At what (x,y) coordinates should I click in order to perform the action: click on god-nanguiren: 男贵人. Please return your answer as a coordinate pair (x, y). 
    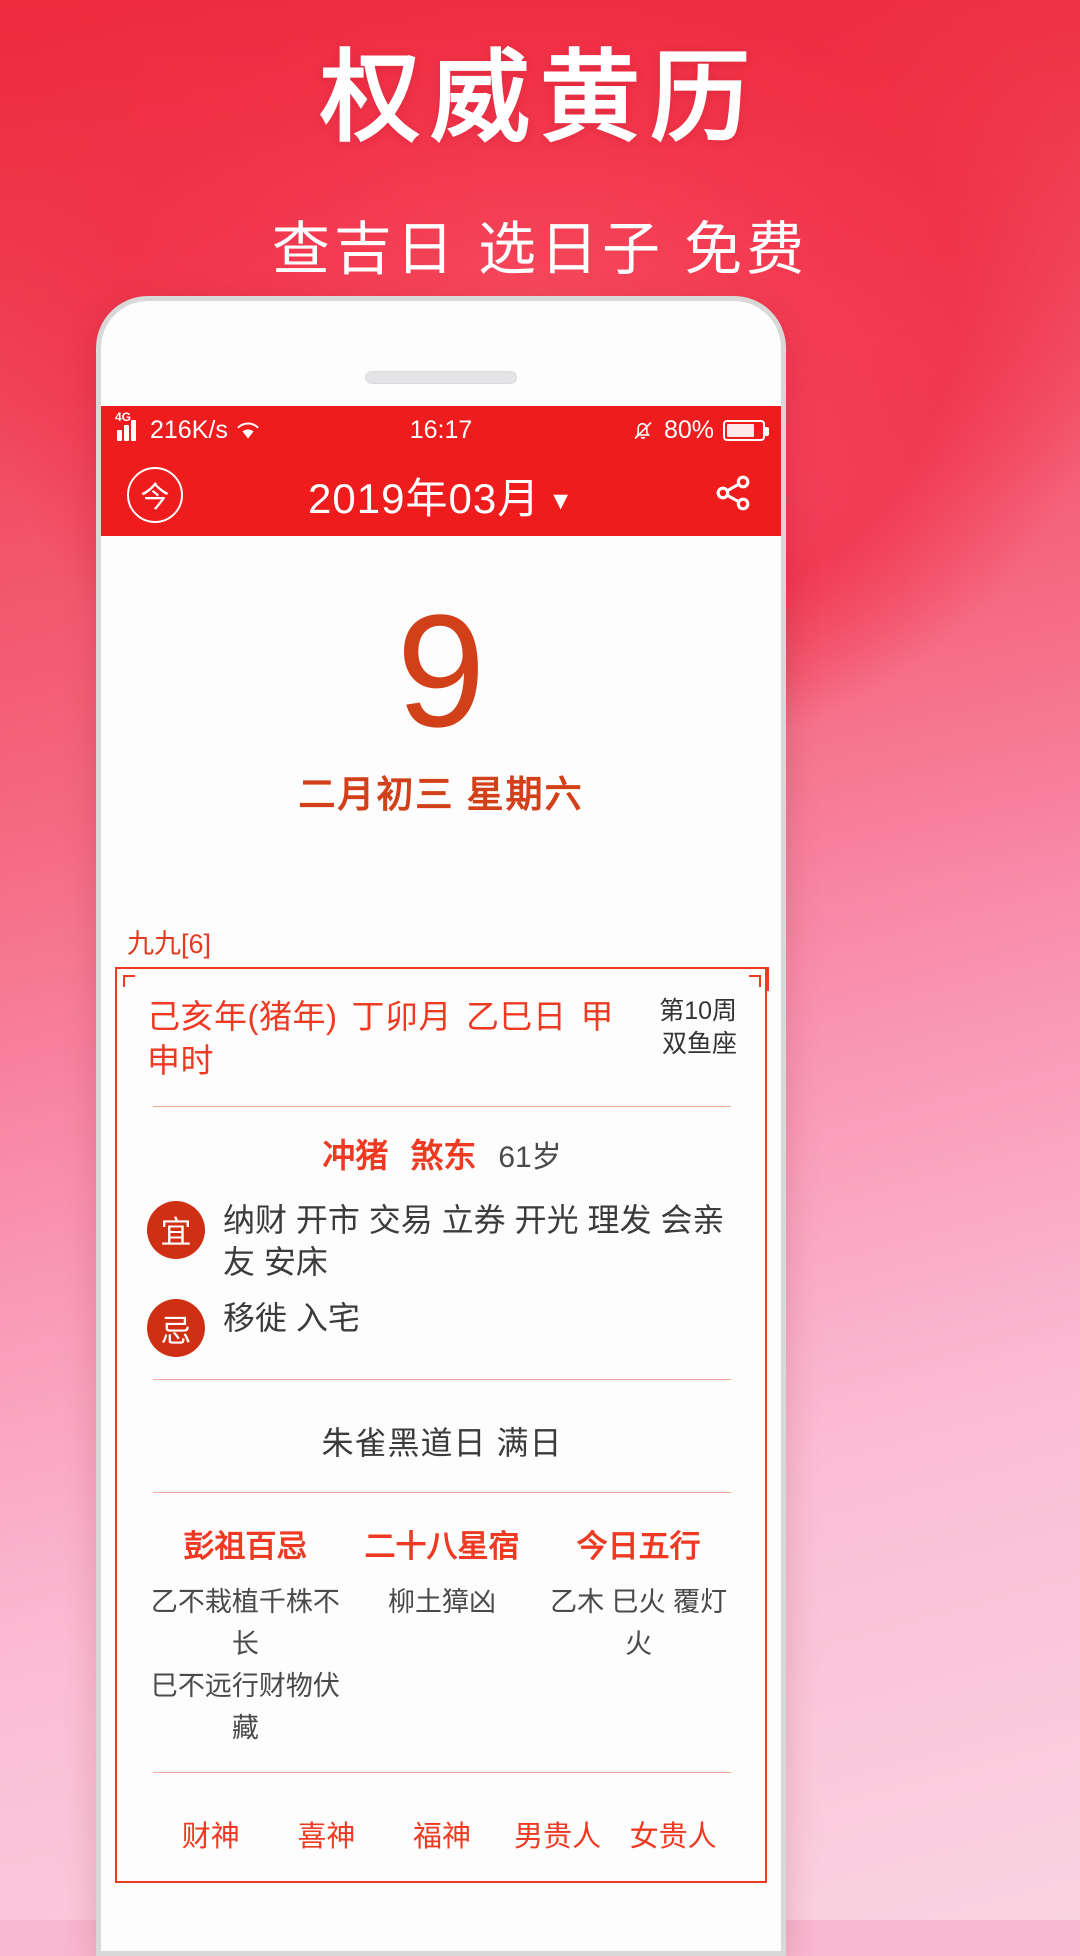
    Looking at the image, I should click on (558, 1834).